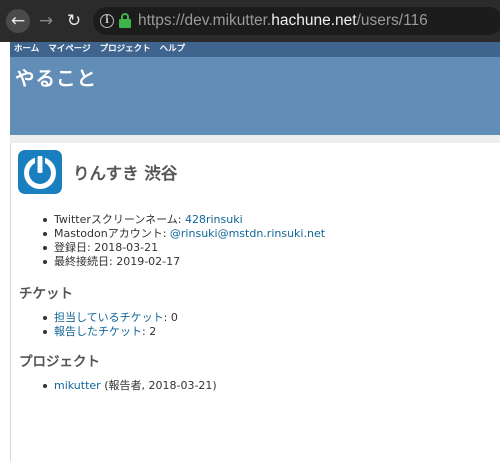 The height and width of the screenshot is (461, 500). Describe the element at coordinates (125, 49) in the screenshot. I see `menu-projects-link: プロジェクト` at that location.